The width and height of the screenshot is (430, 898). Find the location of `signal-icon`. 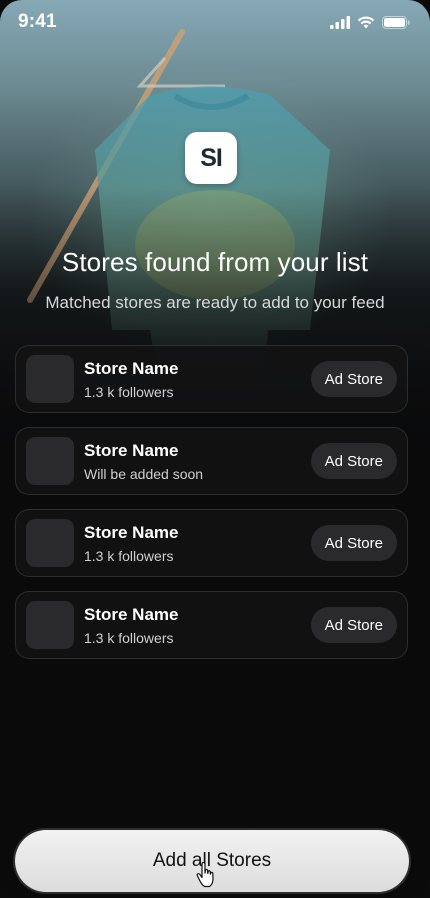

signal-icon is located at coordinates (340, 22).